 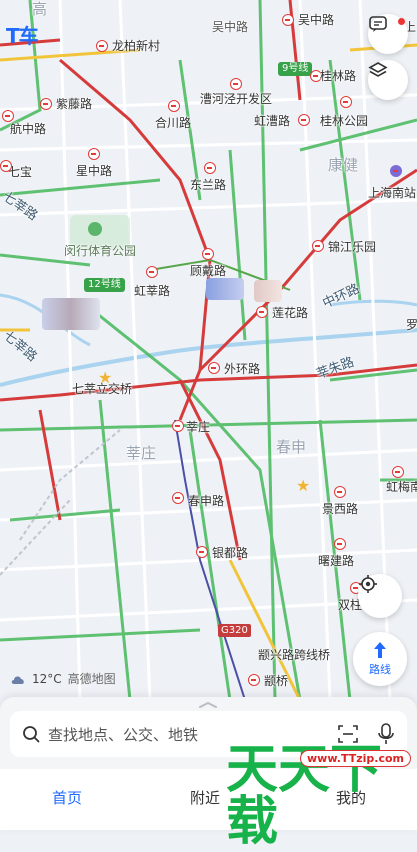 What do you see at coordinates (340, 509) in the screenshot?
I see `station-label: 景西路` at bounding box center [340, 509].